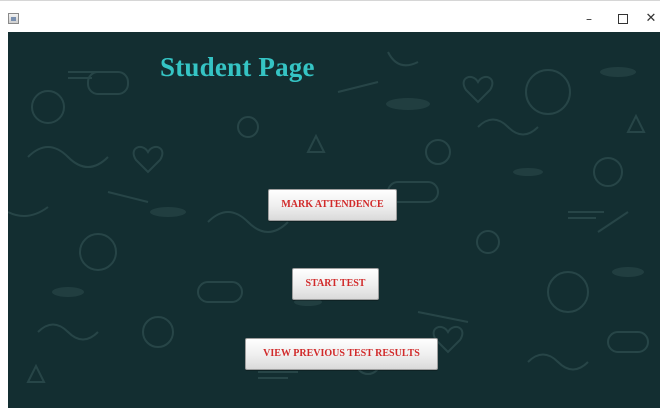  Describe the element at coordinates (237, 67) in the screenshot. I see `page-title: Student Page` at that location.